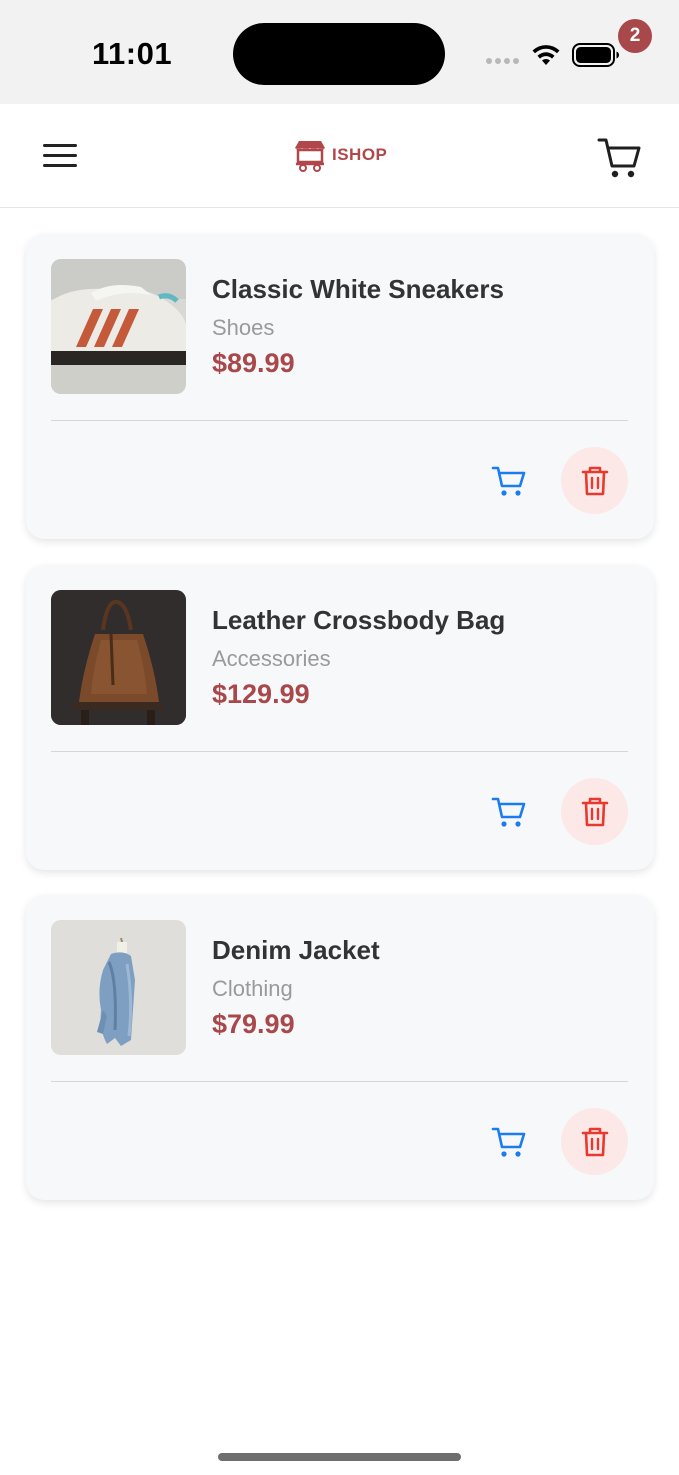  I want to click on shop-logo: ISHOP, so click(339, 155).